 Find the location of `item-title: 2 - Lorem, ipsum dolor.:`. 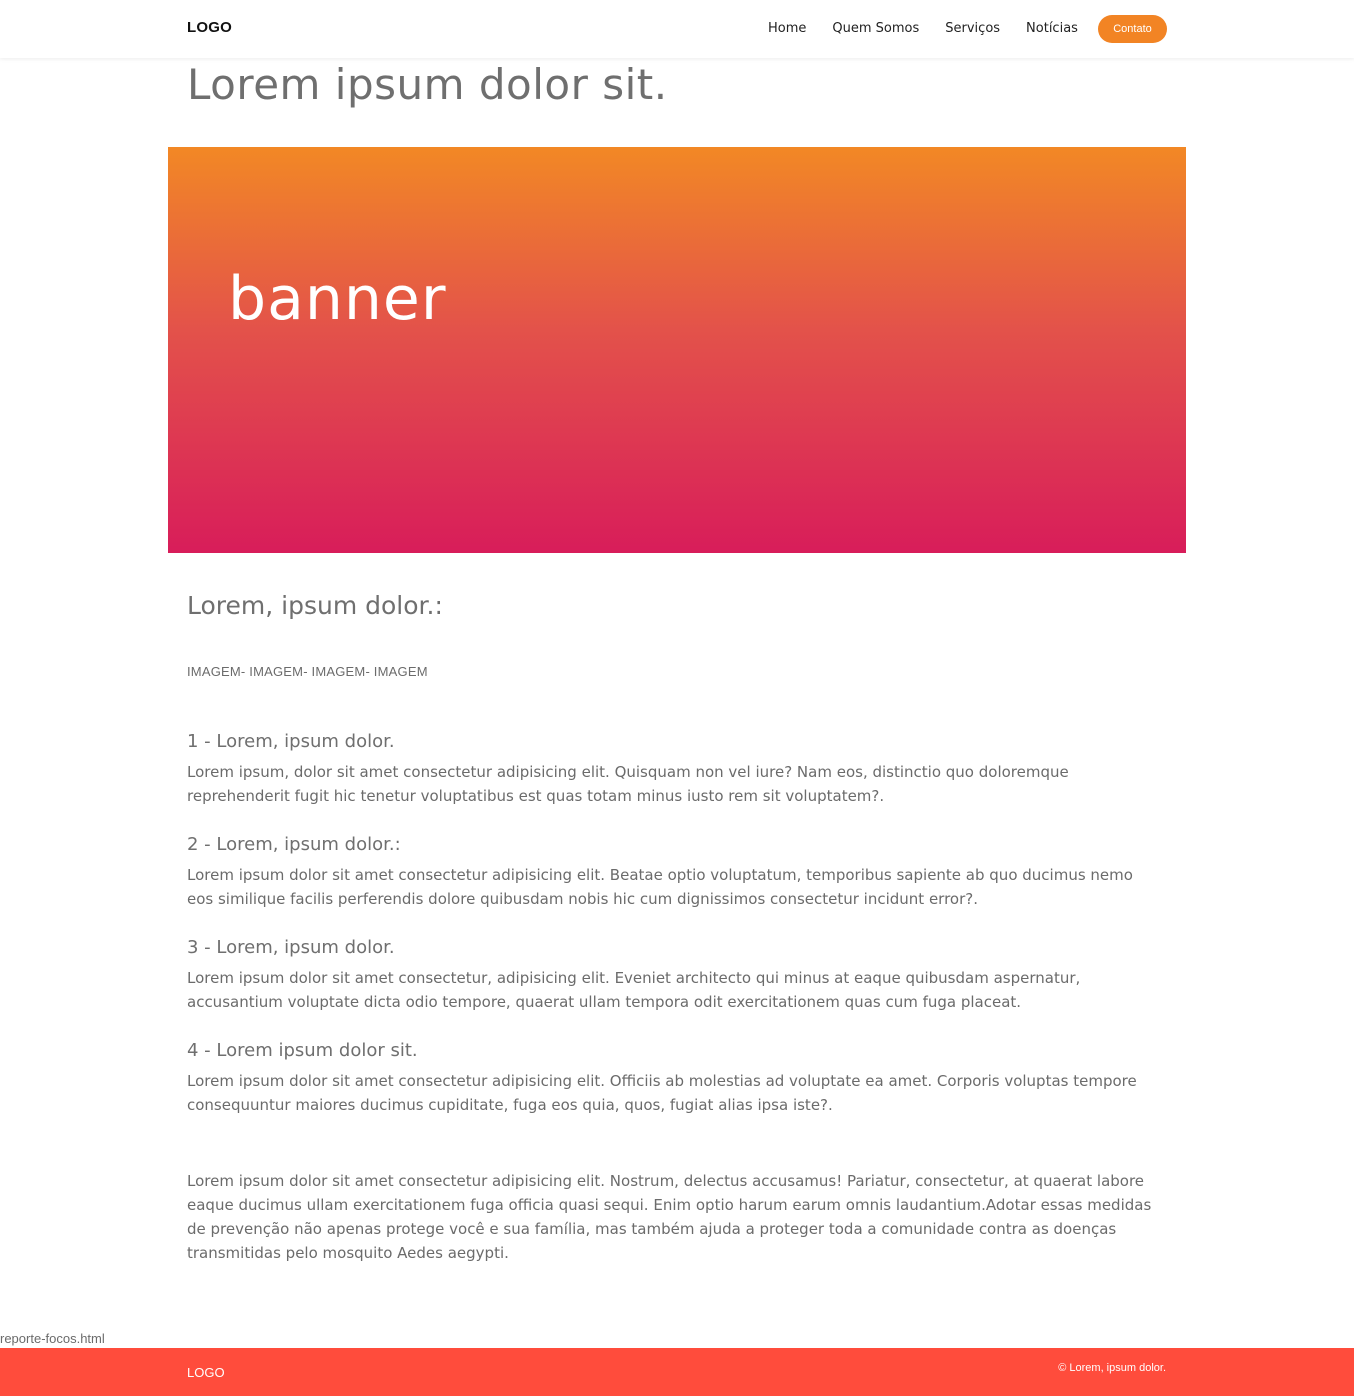

item-title: 2 - Lorem, ipsum dolor.: is located at coordinates (294, 844).